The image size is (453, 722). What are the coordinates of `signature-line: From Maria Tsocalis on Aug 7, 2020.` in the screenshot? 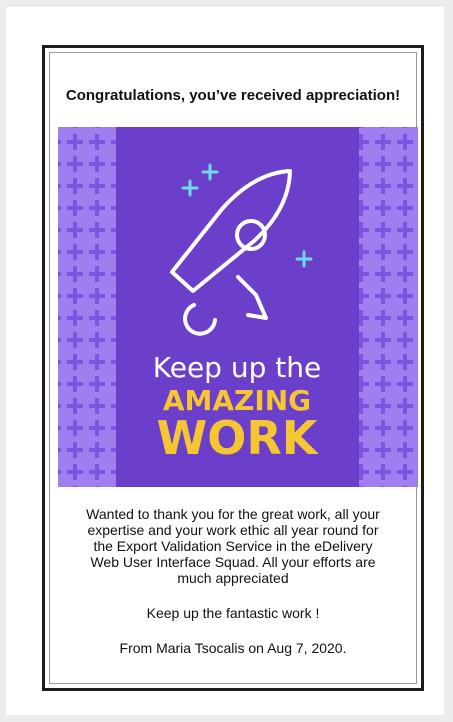 It's located at (233, 648).